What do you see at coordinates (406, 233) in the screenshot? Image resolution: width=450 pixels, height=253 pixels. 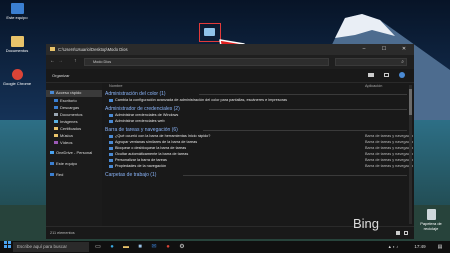 I see `large-icons-view-icon` at bounding box center [406, 233].